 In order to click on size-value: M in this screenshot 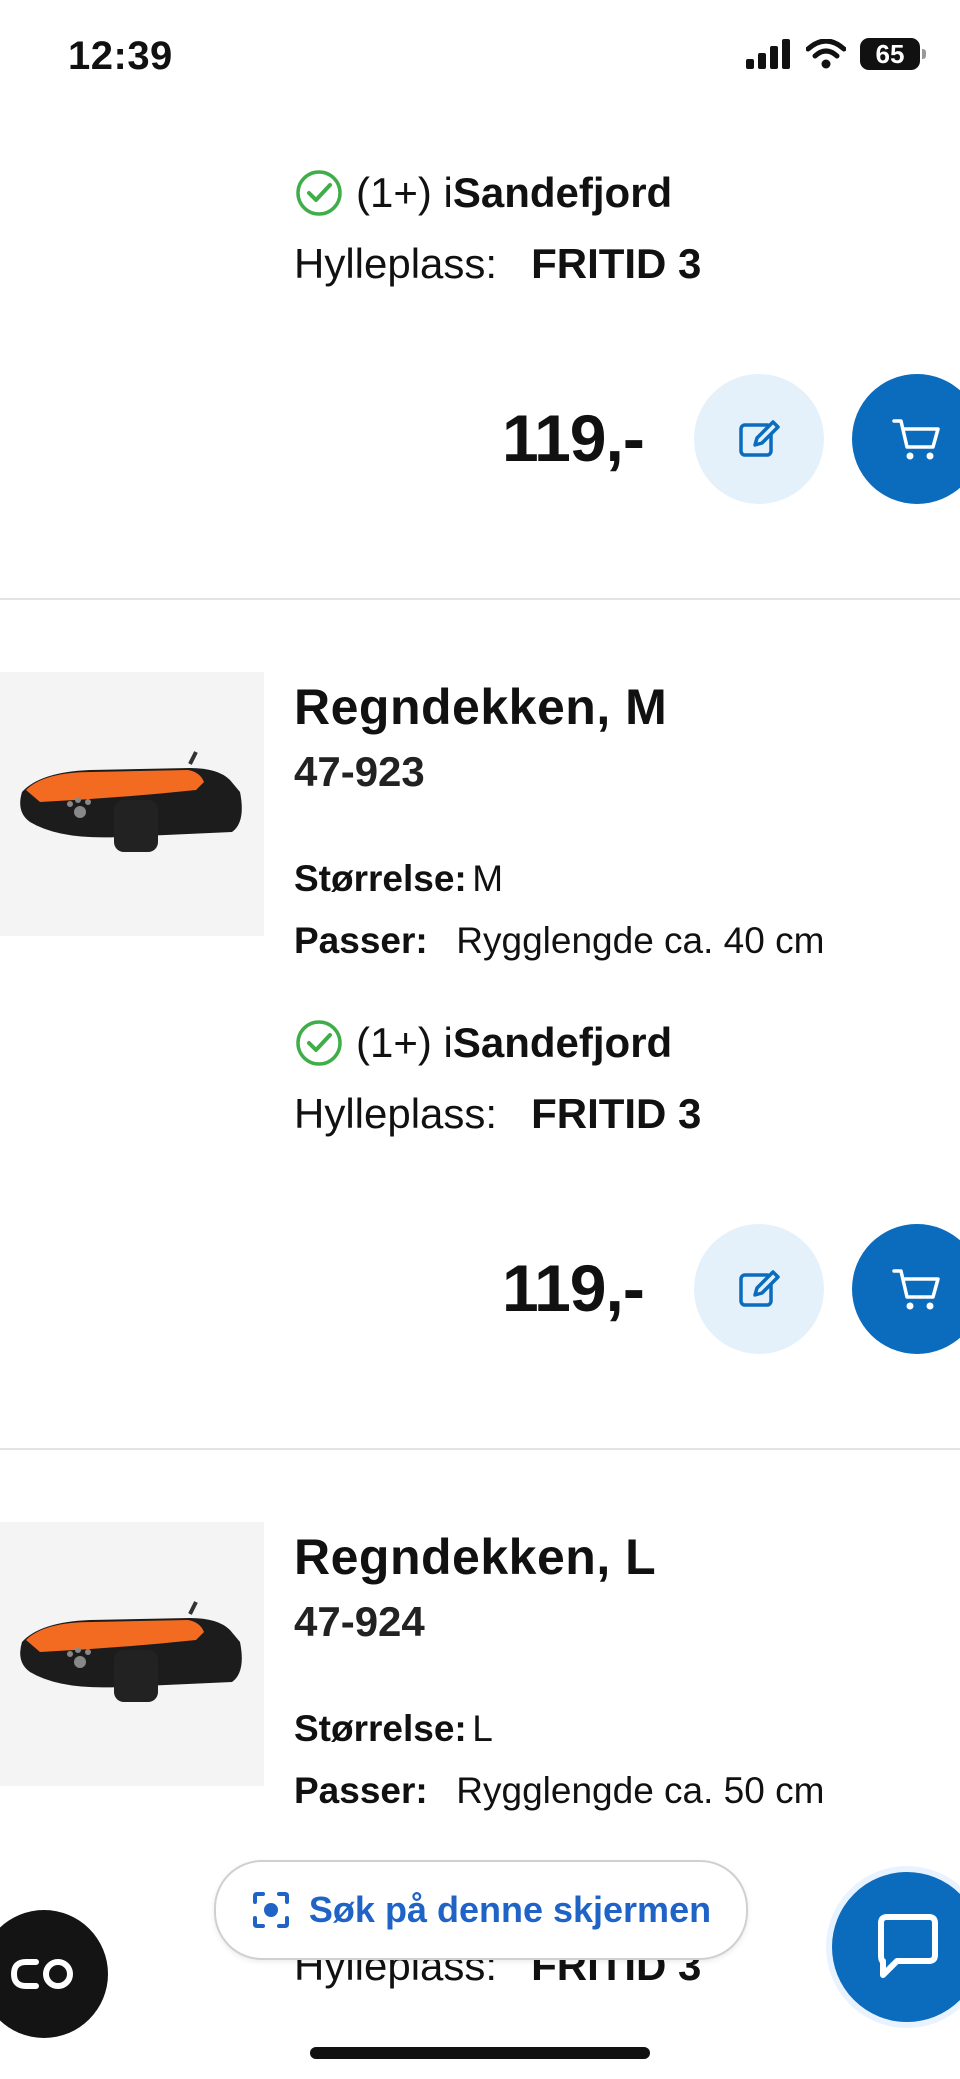, I will do `click(488, 878)`.